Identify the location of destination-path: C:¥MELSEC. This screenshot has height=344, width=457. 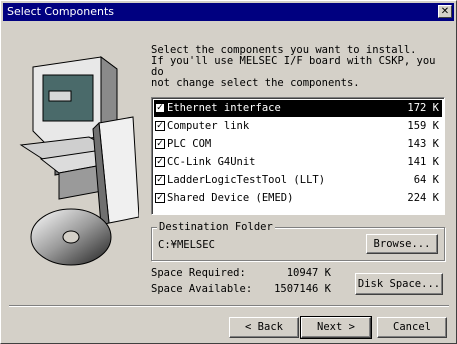
(186, 245).